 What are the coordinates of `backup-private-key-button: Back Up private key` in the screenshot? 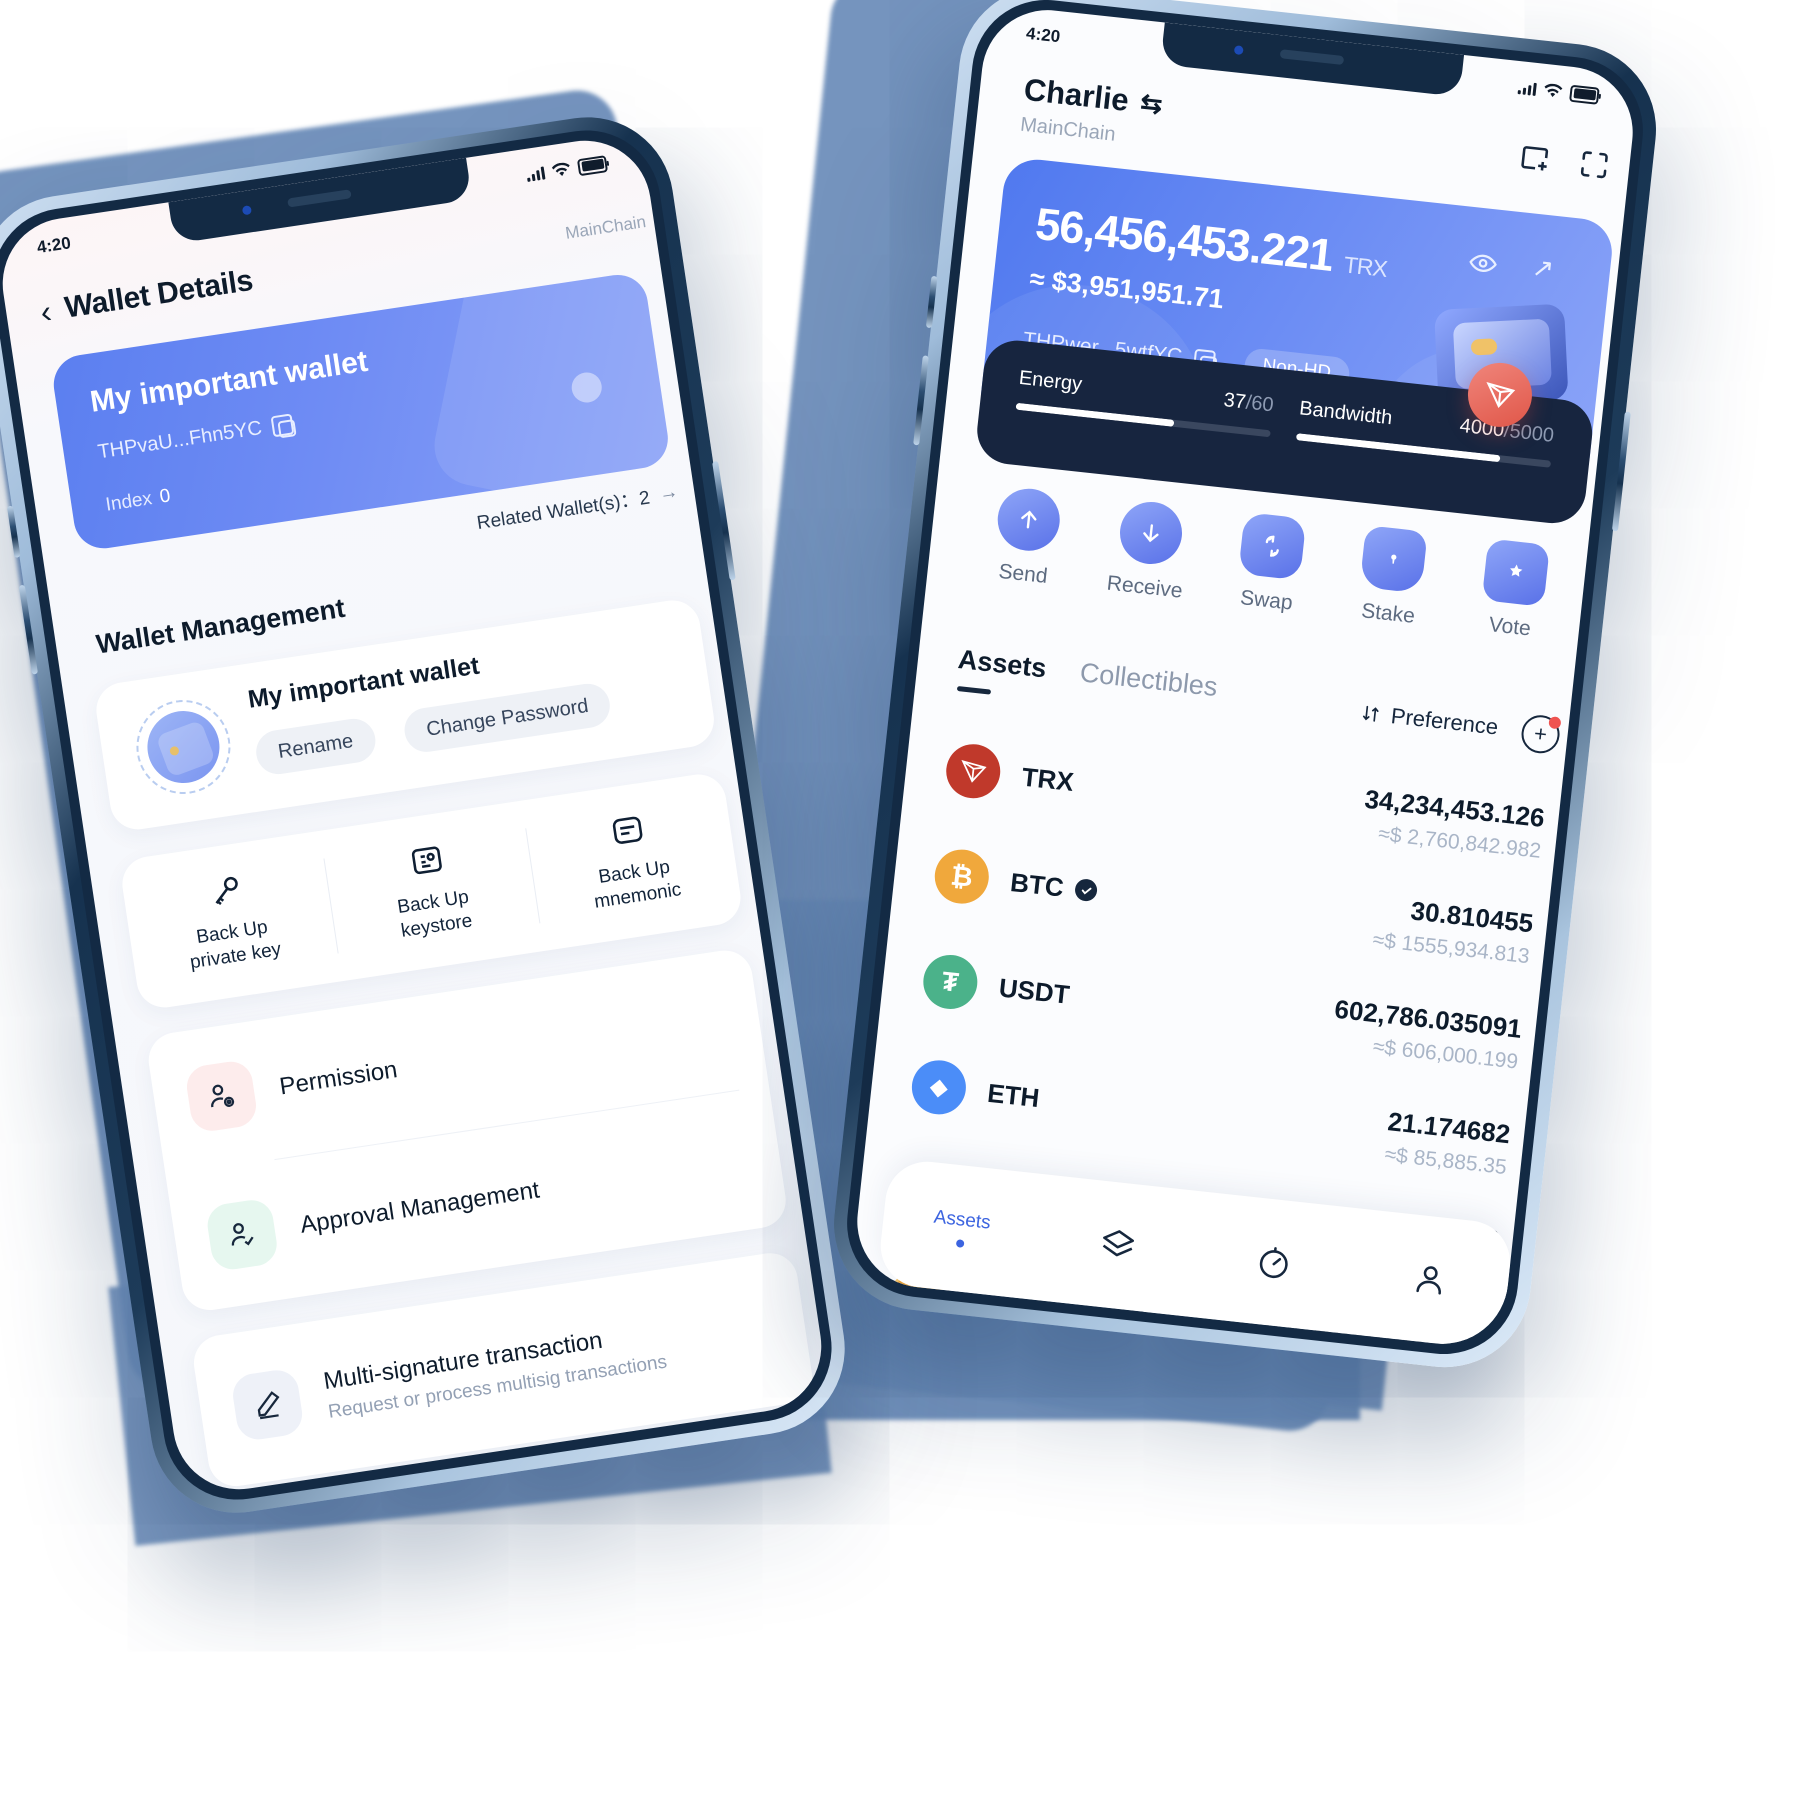 It's located at (231, 921).